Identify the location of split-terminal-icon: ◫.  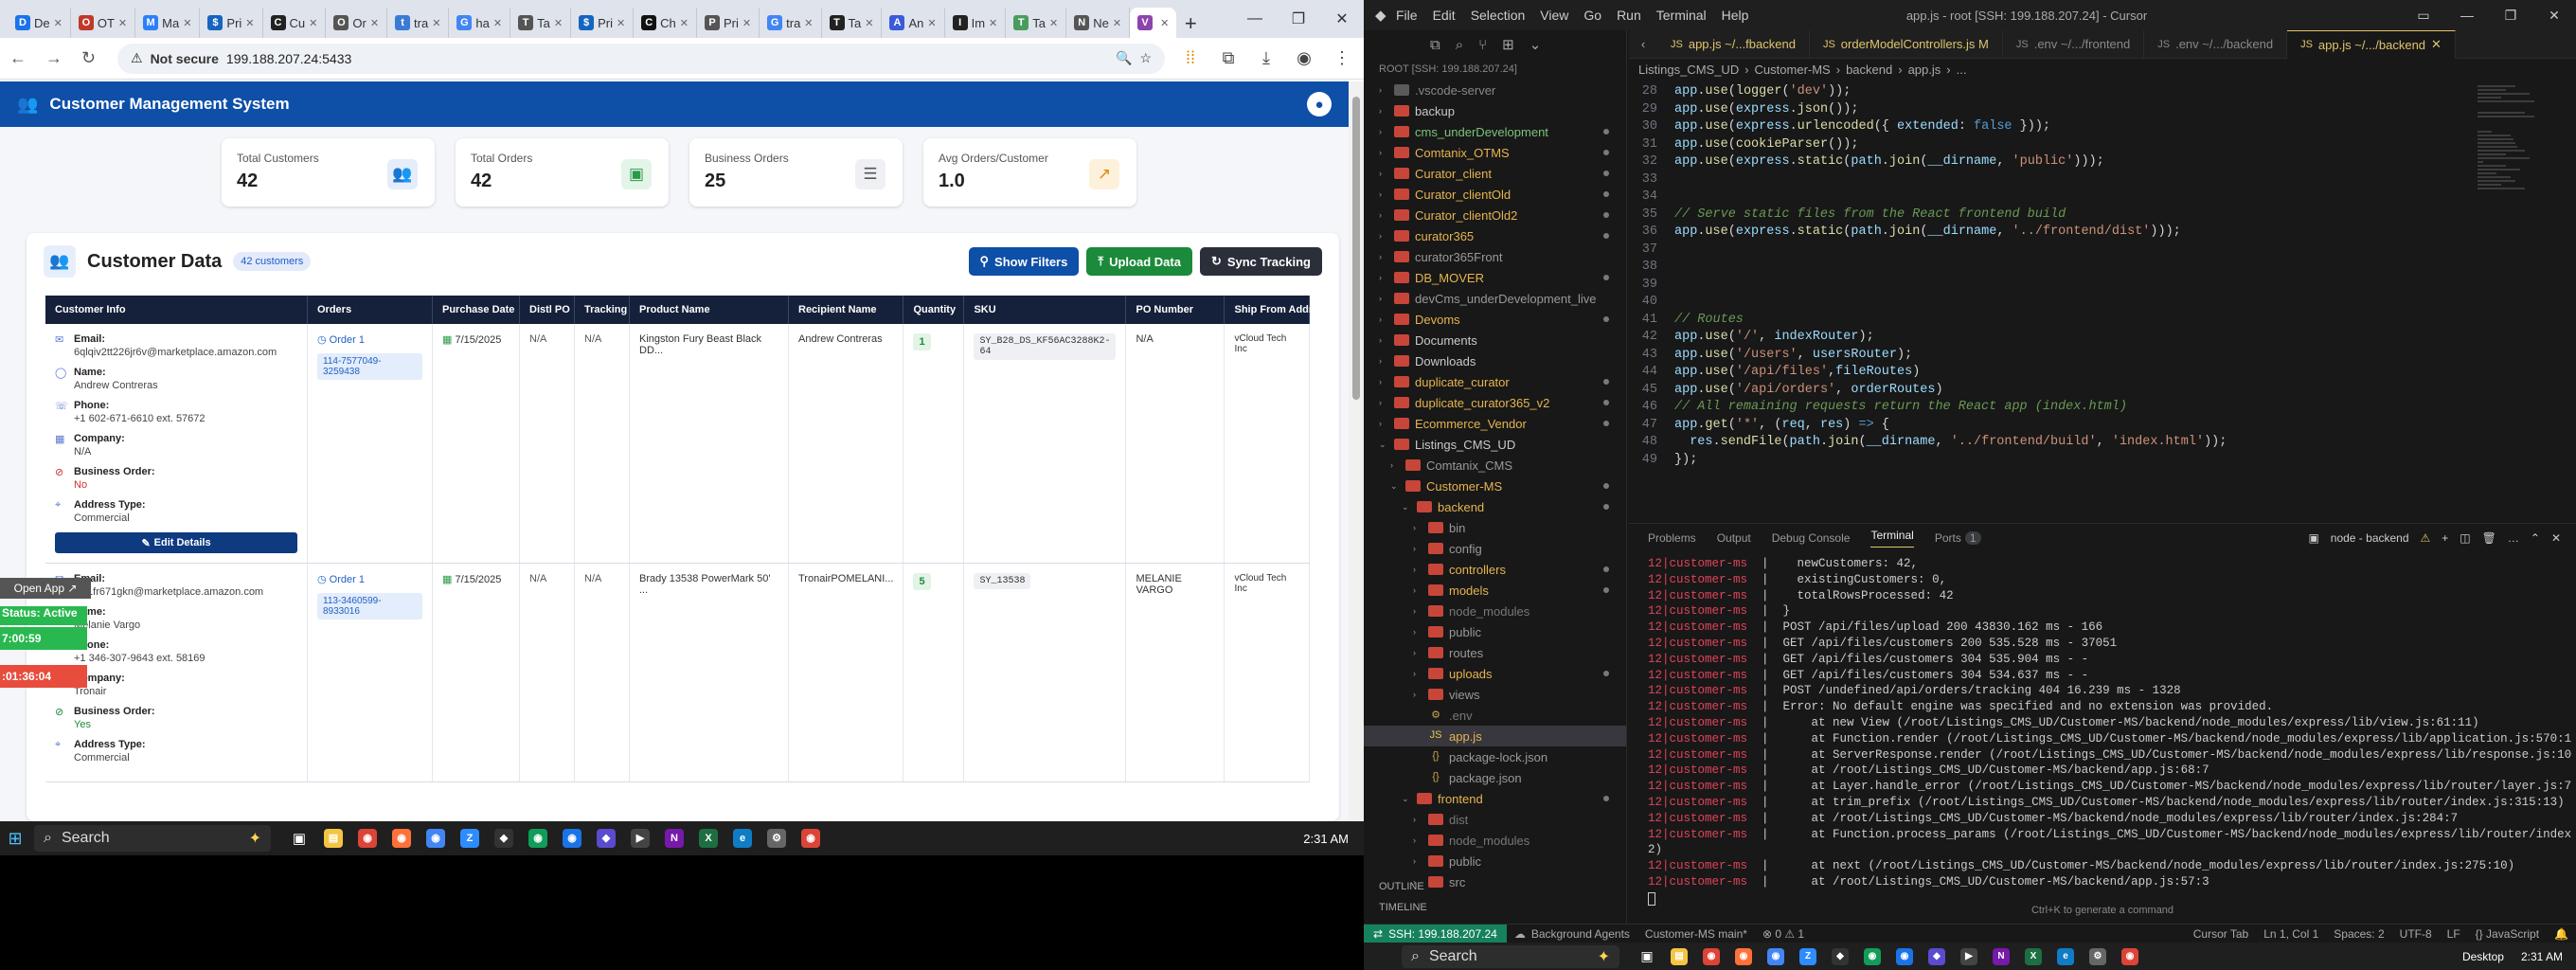
(2465, 538).